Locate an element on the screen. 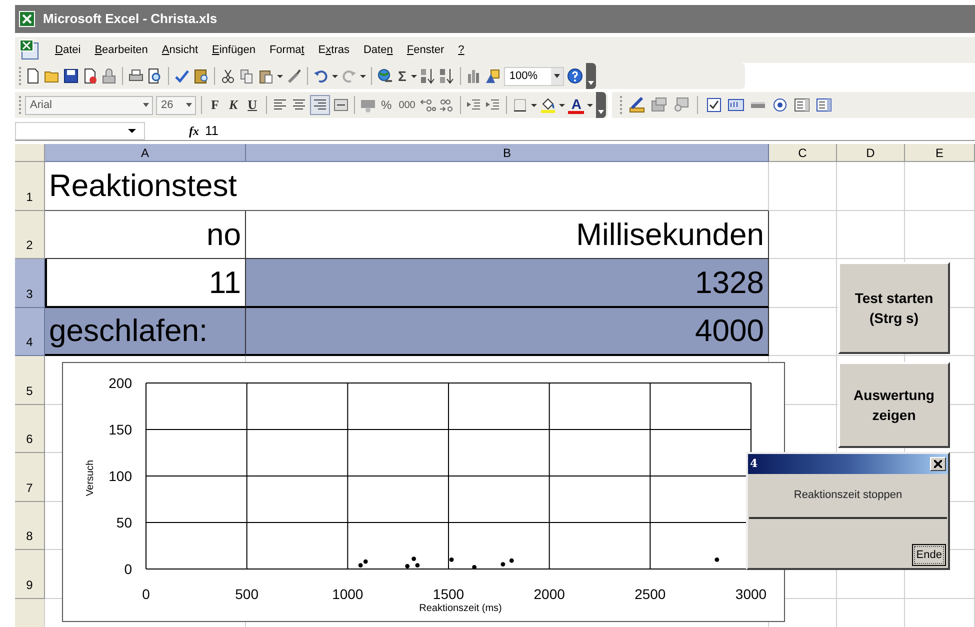 The width and height of the screenshot is (975, 627). increase-decimal-icon is located at coordinates (428, 105).